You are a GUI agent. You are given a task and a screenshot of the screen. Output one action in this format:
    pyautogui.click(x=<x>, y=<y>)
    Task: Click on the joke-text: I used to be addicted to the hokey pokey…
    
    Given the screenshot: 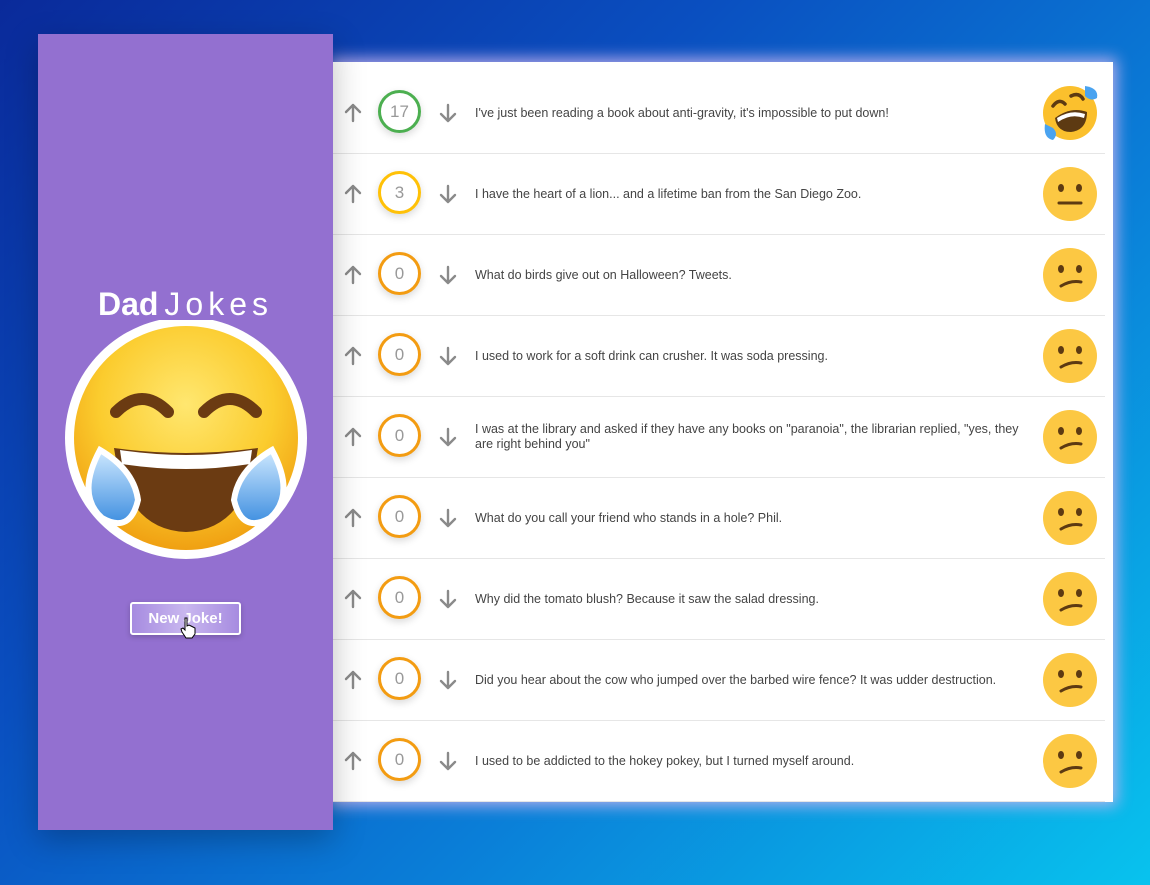 What is the action you would take?
    pyautogui.click(x=665, y=760)
    